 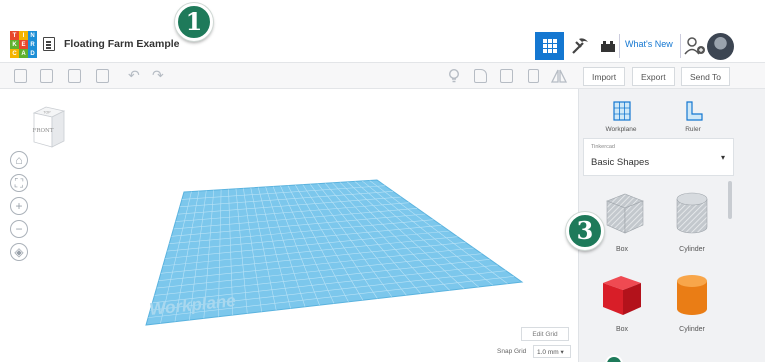 I want to click on hammer-pickaxe-icon, so click(x=580, y=46).